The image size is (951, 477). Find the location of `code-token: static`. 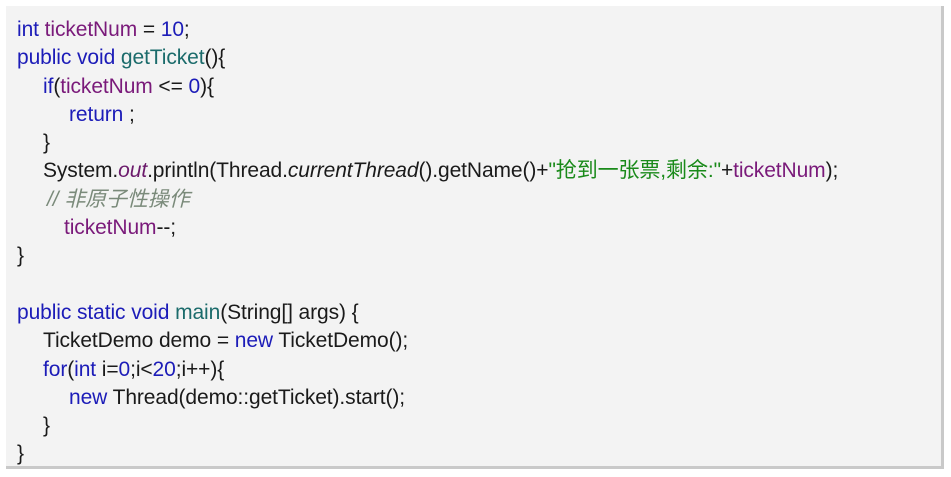

code-token: static is located at coordinates (101, 312).